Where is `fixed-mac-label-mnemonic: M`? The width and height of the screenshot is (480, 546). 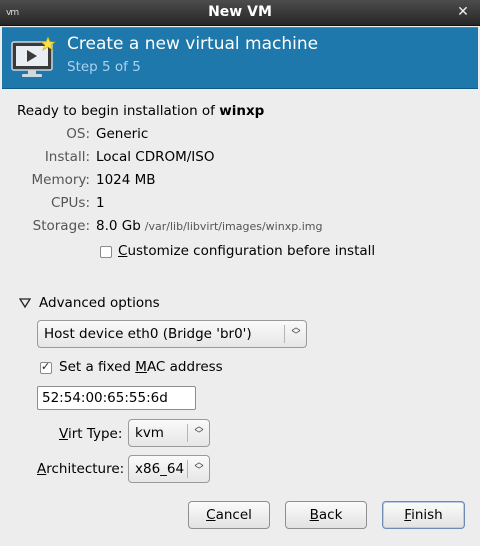
fixed-mac-label-mnemonic: M is located at coordinates (141, 367).